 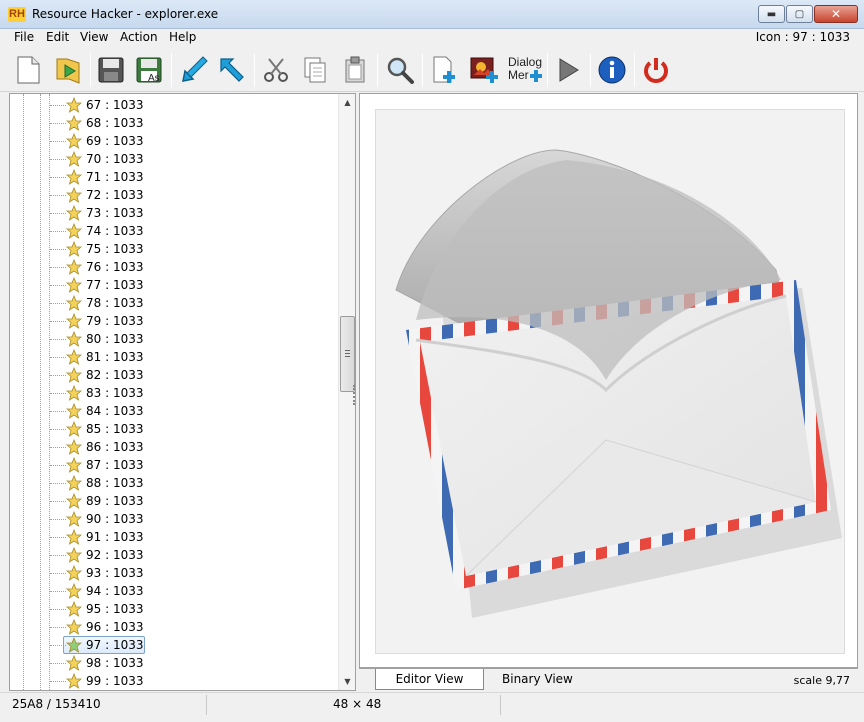 I want to click on tree-item-label: 67 : 1033, so click(x=115, y=105).